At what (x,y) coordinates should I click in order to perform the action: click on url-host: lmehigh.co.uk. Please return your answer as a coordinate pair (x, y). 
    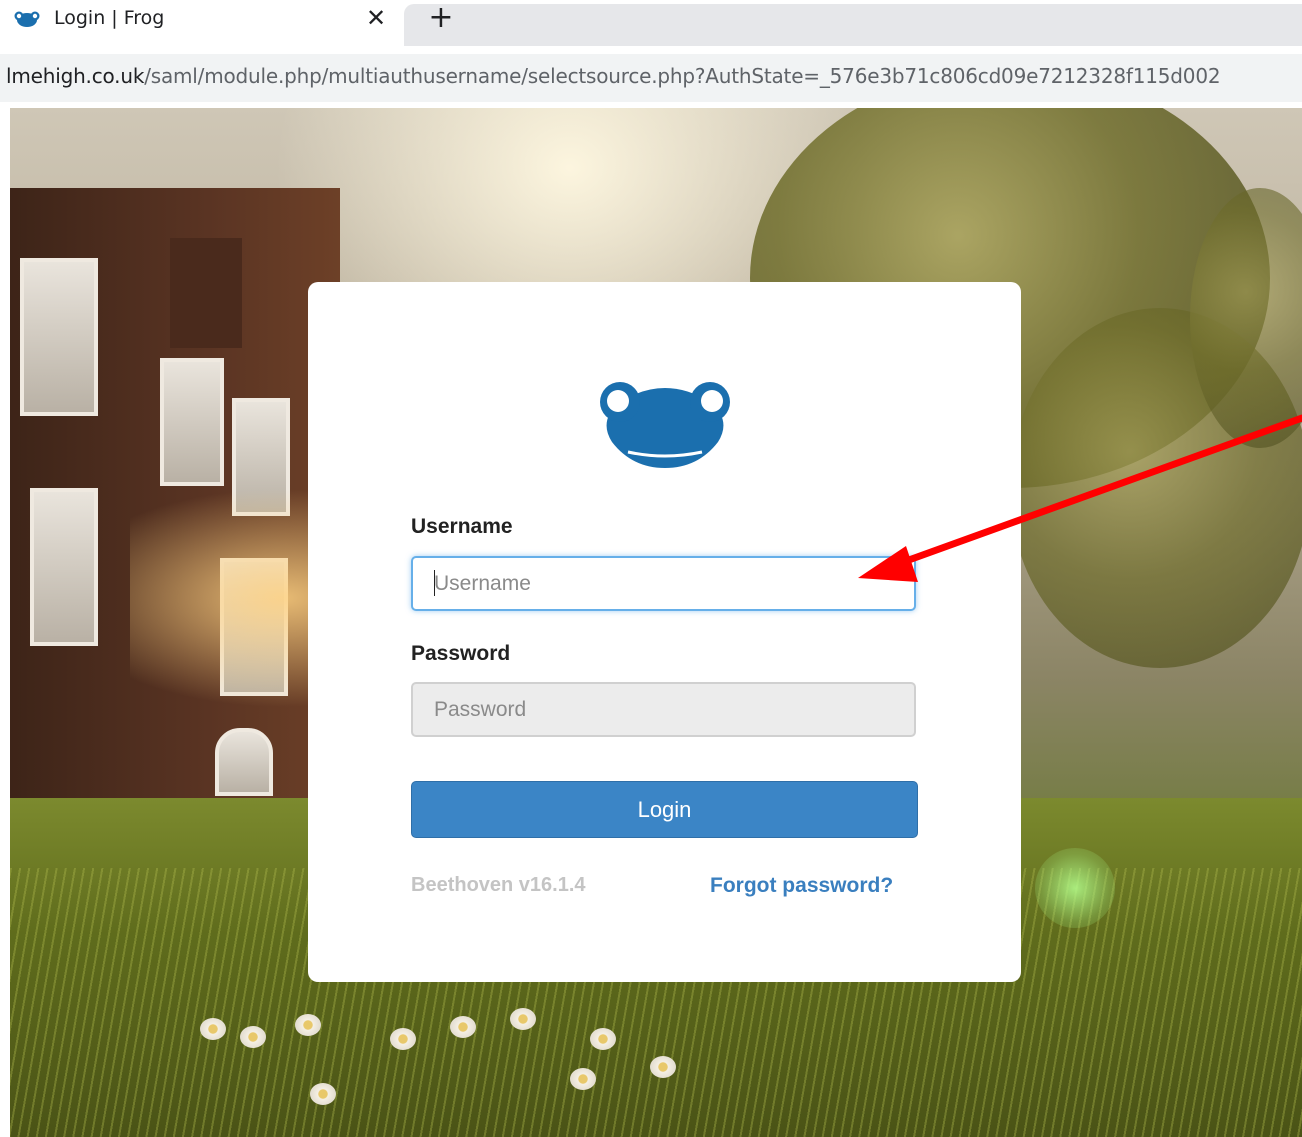
    Looking at the image, I should click on (75, 76).